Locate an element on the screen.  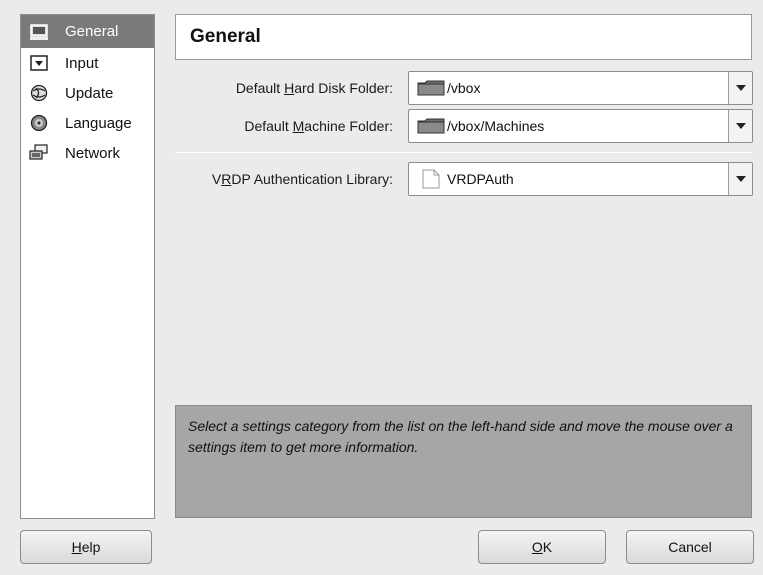
network-icon is located at coordinates (39, 153).